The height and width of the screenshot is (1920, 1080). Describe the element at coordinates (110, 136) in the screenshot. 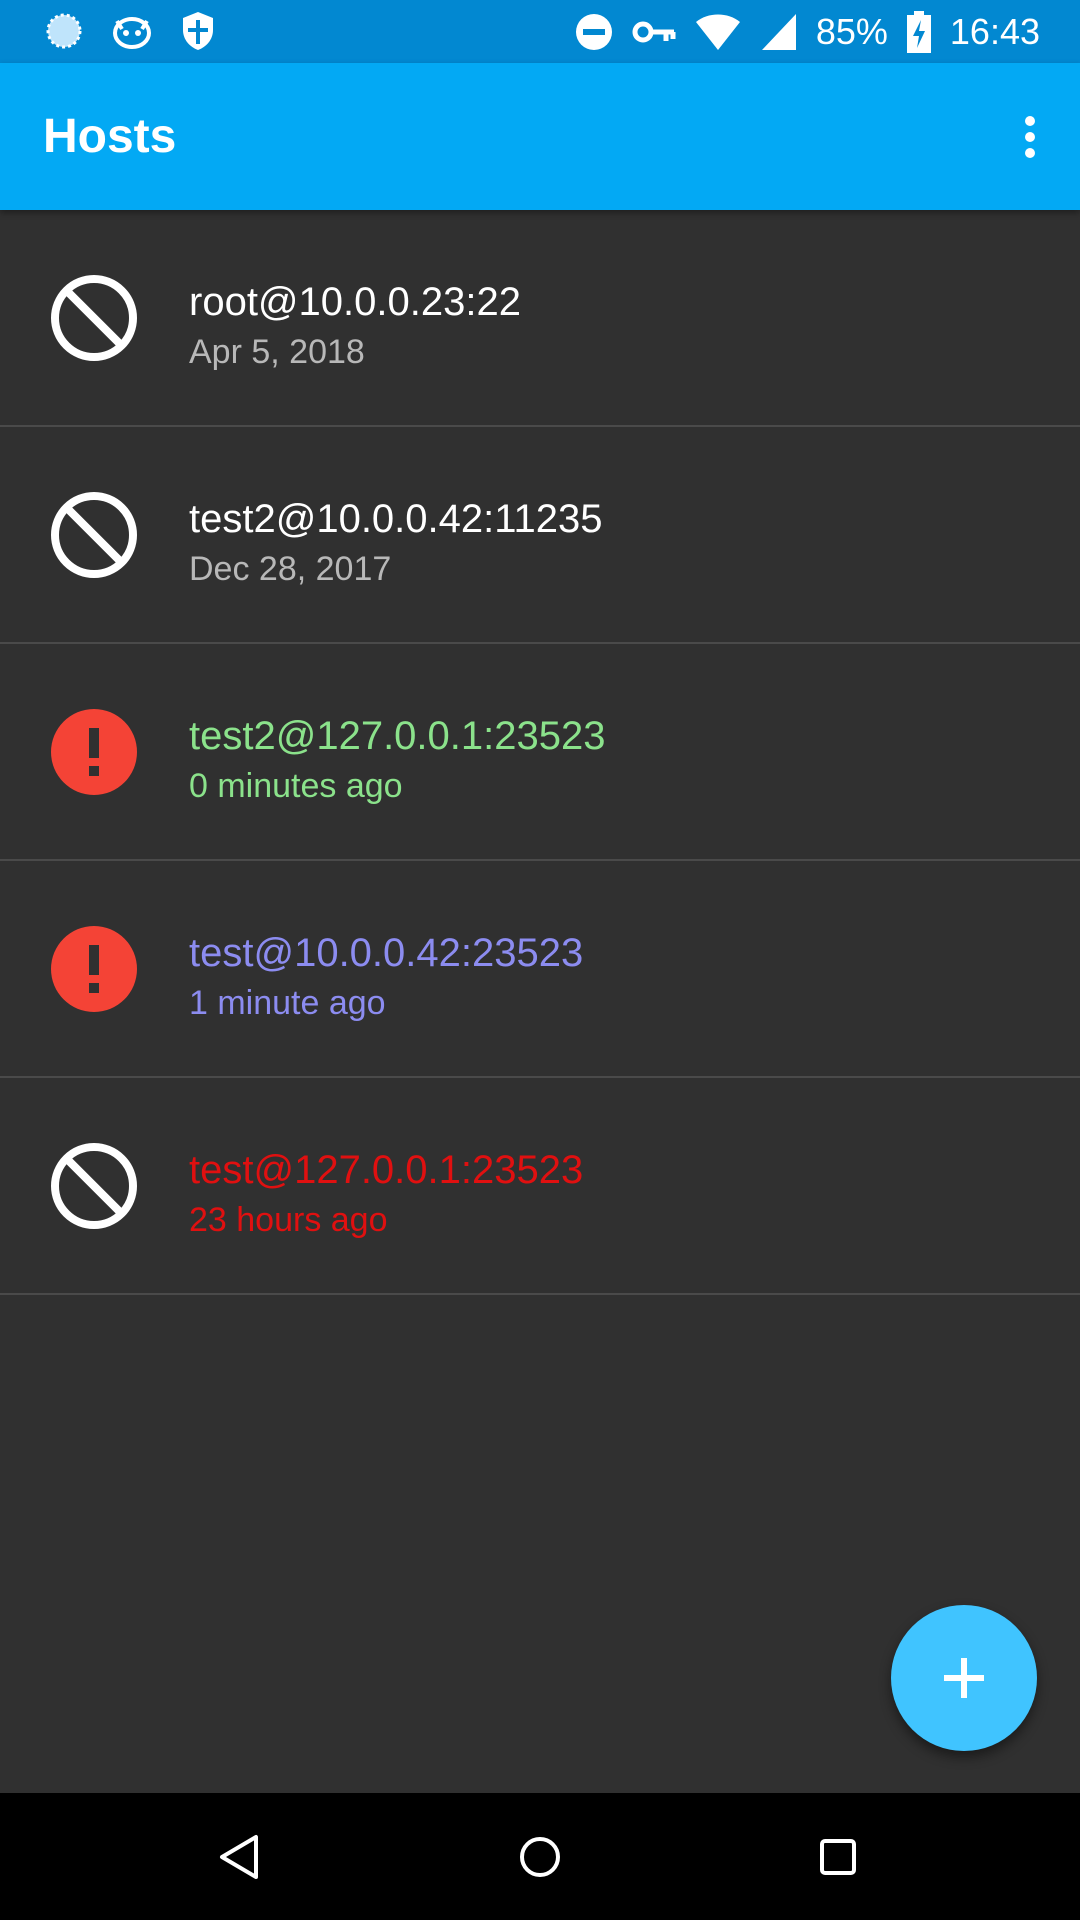

I see `page-title: Hosts` at that location.